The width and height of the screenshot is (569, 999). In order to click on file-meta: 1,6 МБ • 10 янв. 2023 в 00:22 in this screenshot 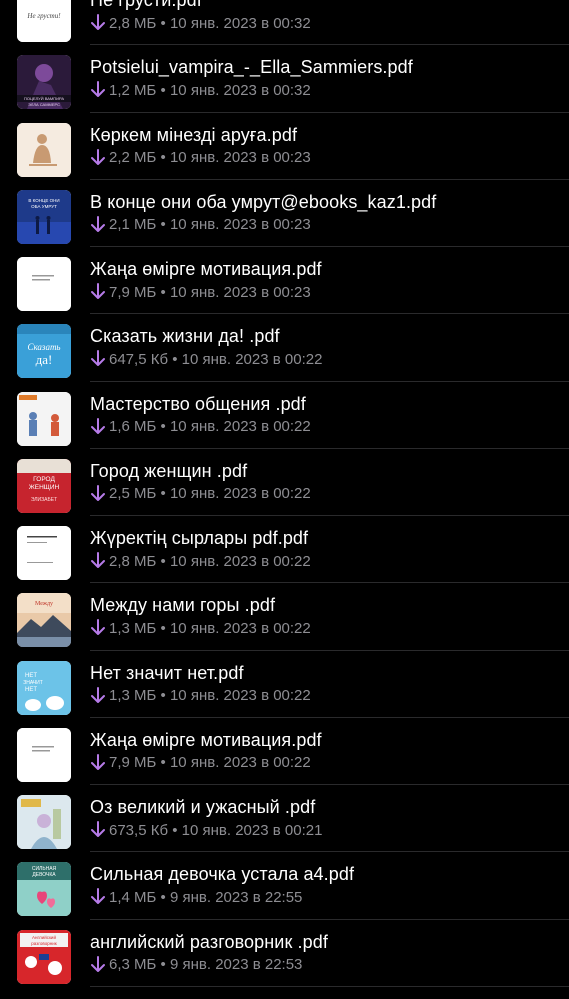, I will do `click(200, 426)`.